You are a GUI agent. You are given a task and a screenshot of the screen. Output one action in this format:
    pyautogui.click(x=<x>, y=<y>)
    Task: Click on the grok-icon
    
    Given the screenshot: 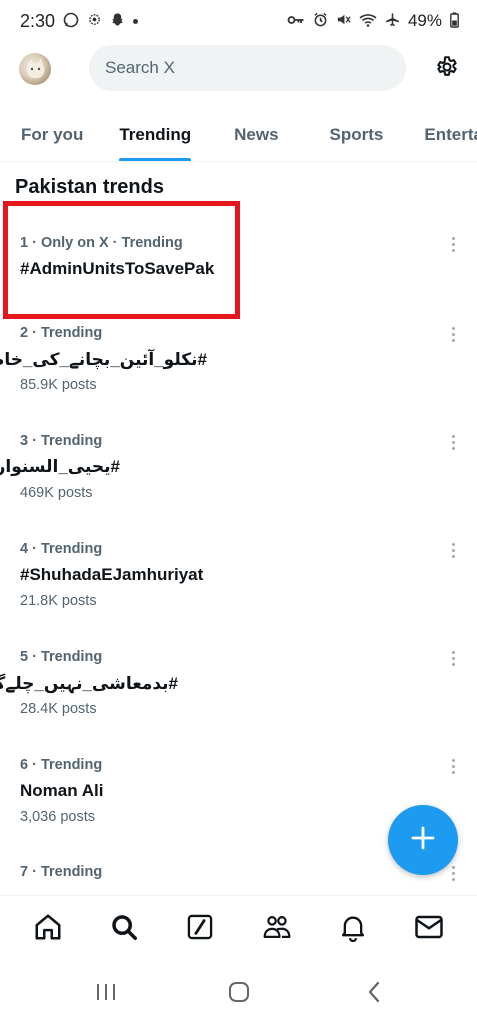 What is the action you would take?
    pyautogui.click(x=200, y=929)
    